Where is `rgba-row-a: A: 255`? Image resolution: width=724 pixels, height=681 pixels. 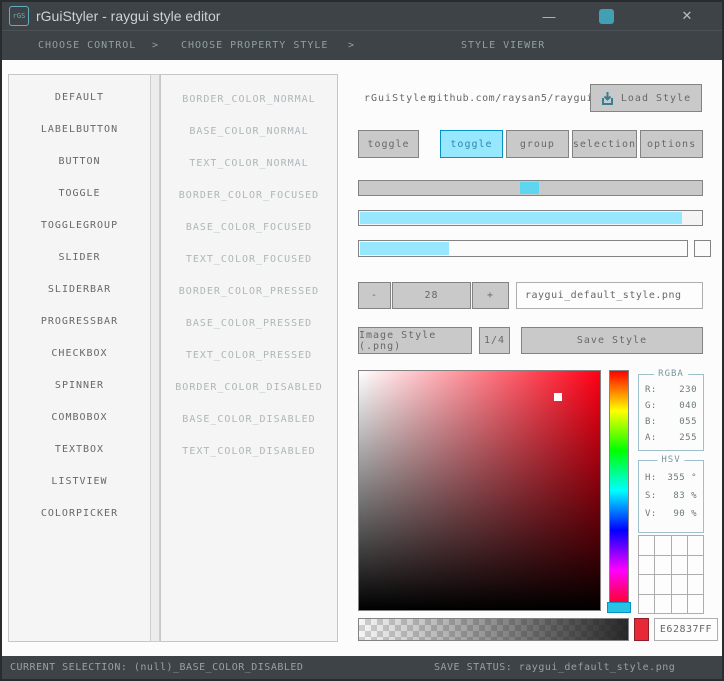 rgba-row-a: A: 255 is located at coordinates (671, 438).